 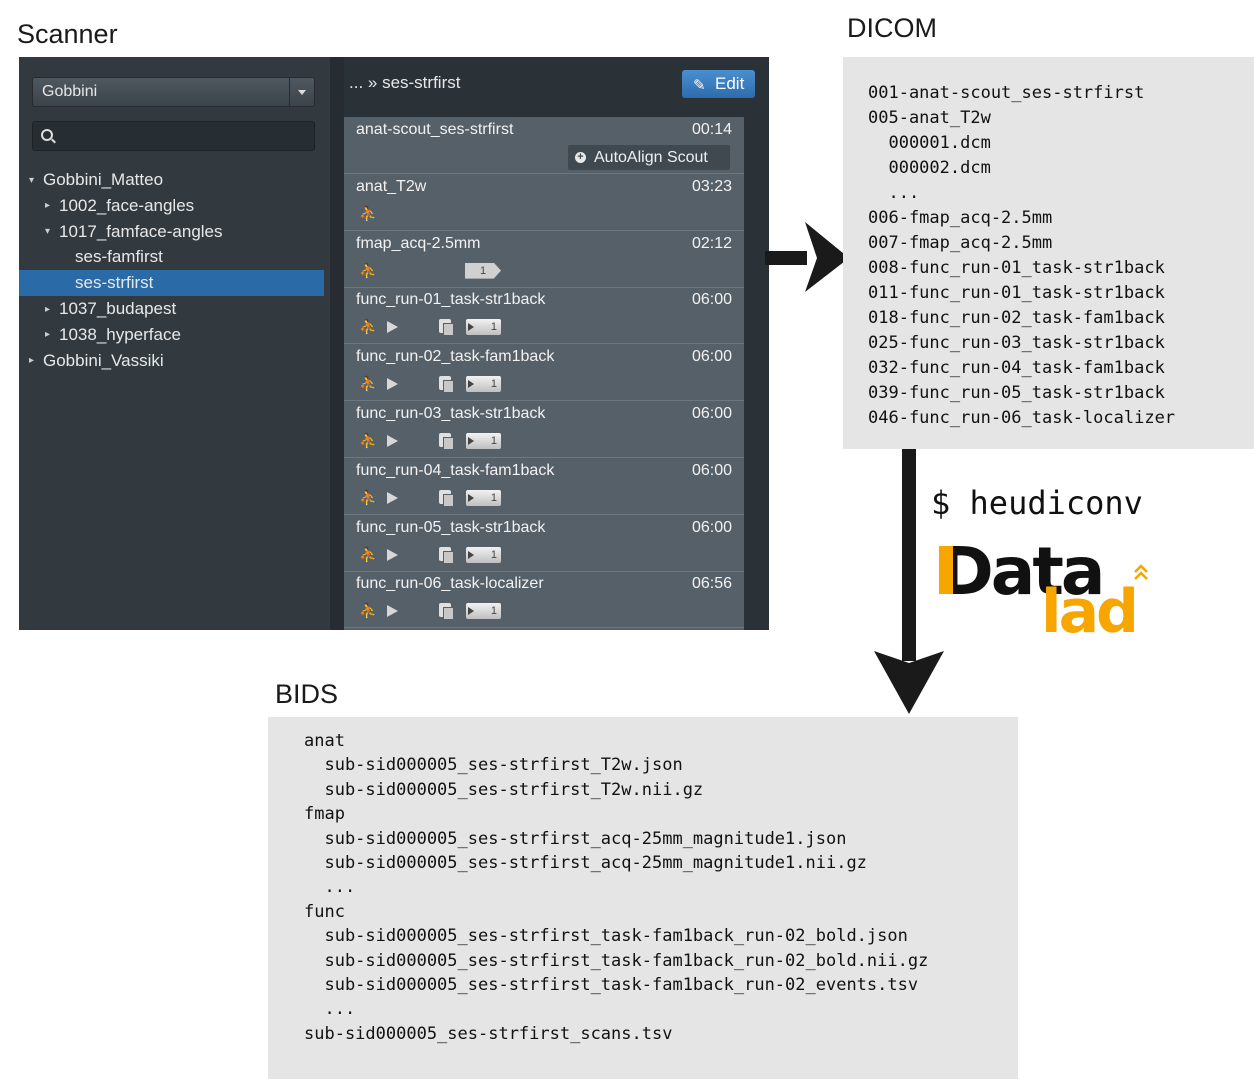 What do you see at coordinates (171, 257) in the screenshot?
I see `tree-item: ses-famfirst` at bounding box center [171, 257].